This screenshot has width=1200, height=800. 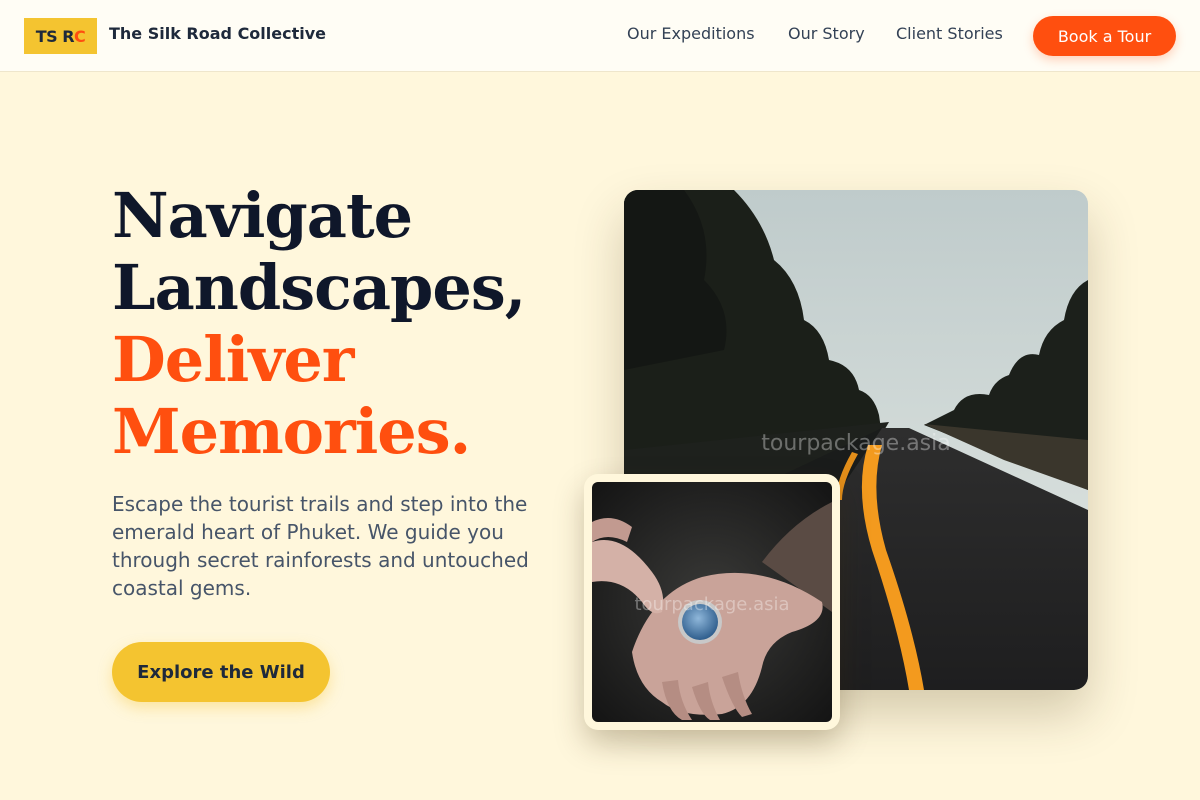 I want to click on nav-link-our-expeditions: Our Expeditions, so click(x=691, y=33).